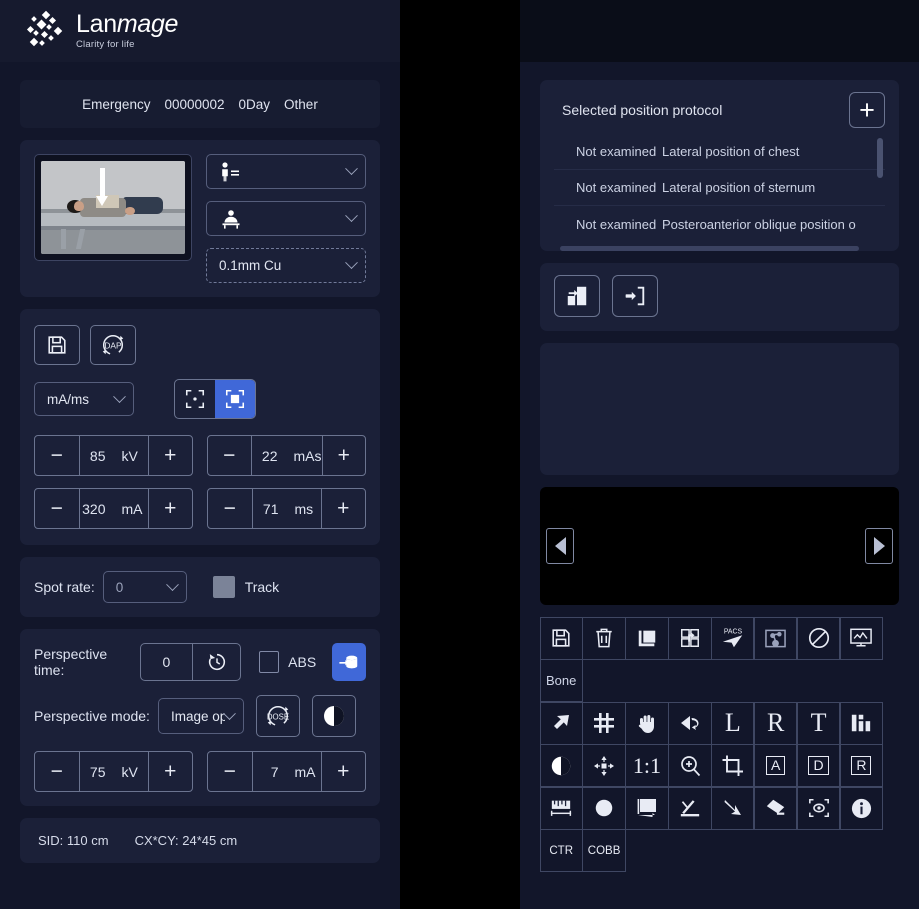 Image resolution: width=919 pixels, height=909 pixels. I want to click on perspective-mode-label: Perspective mode:, so click(92, 716).